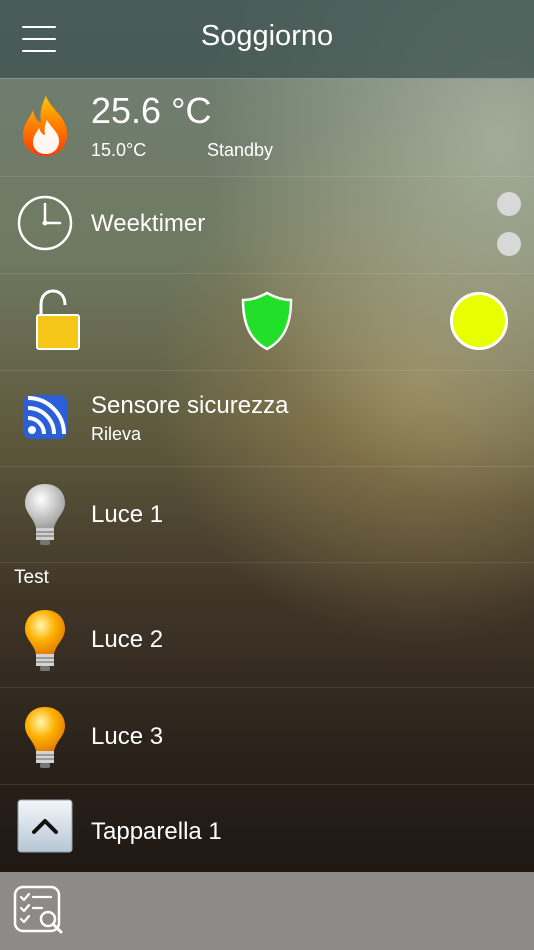 Image resolution: width=534 pixels, height=950 pixels. What do you see at coordinates (267, 514) in the screenshot?
I see `light-row-1: Luce 1` at bounding box center [267, 514].